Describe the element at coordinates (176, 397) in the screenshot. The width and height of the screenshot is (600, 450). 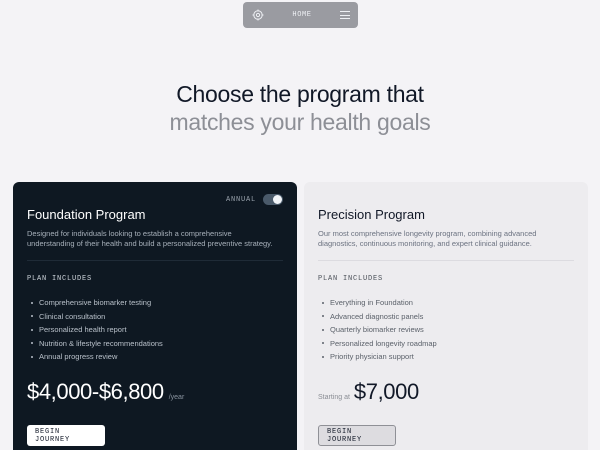
I see `price-period: /year` at that location.